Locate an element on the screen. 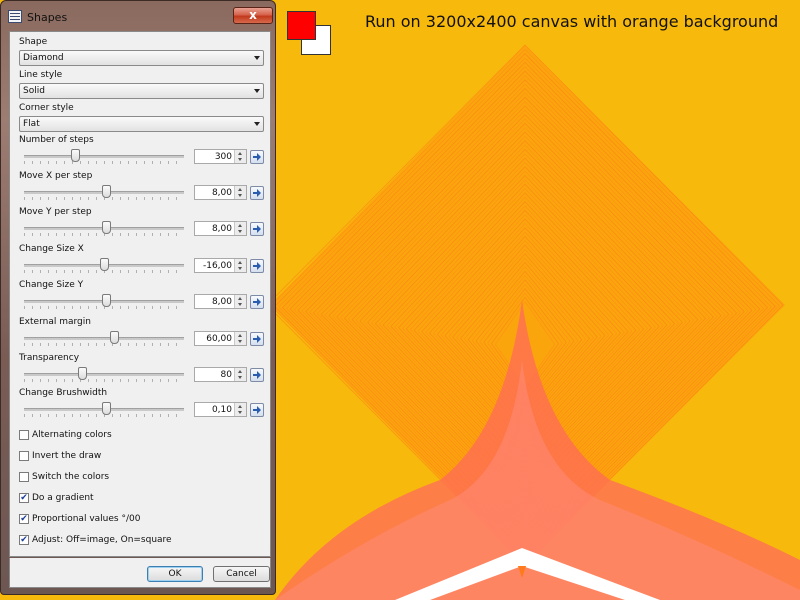 The height and width of the screenshot is (600, 800). slider-label: External margin is located at coordinates (55, 322).